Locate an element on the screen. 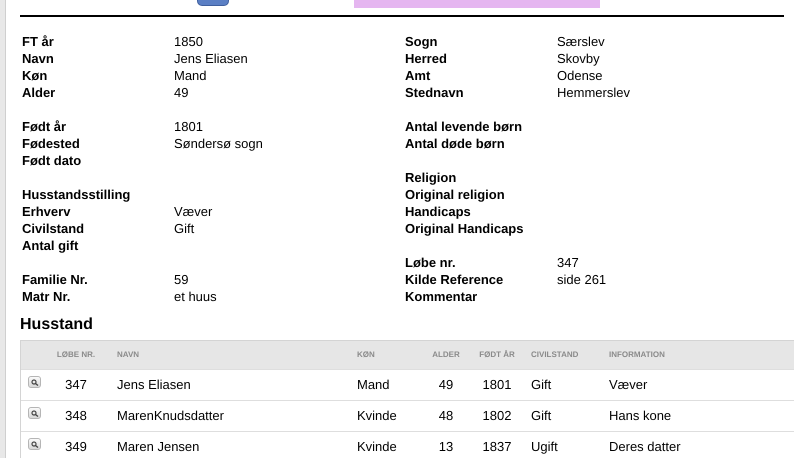  section-heading: Husstand is located at coordinates (57, 325).